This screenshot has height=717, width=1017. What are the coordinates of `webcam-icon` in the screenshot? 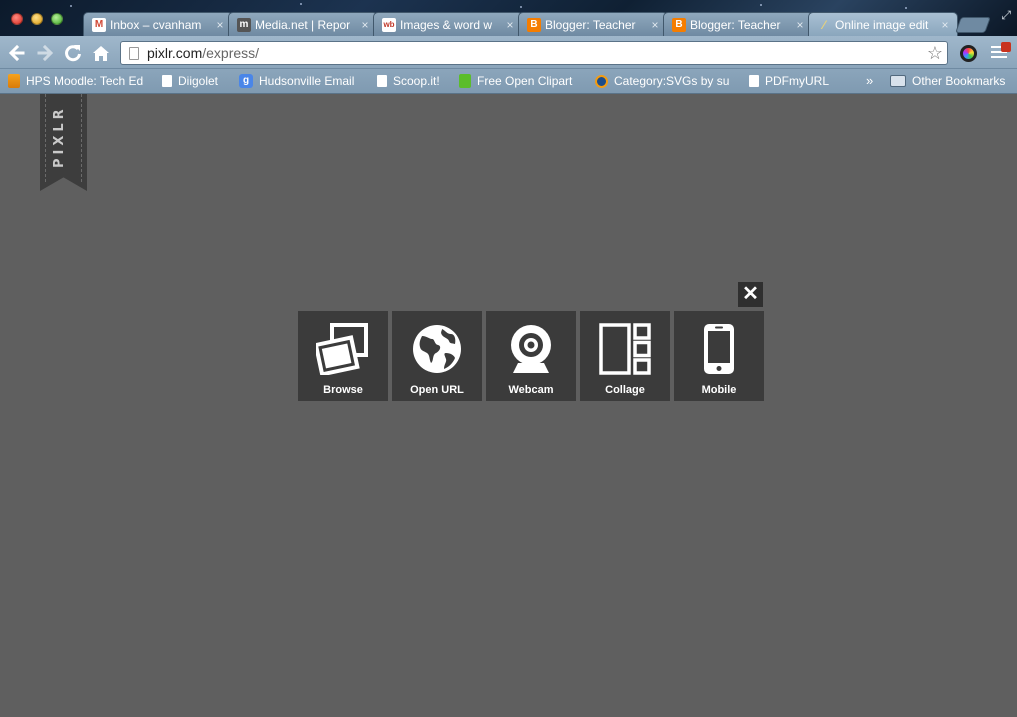 It's located at (531, 349).